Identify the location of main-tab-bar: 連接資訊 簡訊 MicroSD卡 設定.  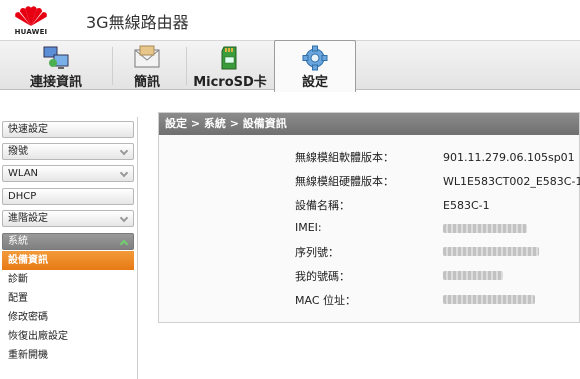
(290, 66).